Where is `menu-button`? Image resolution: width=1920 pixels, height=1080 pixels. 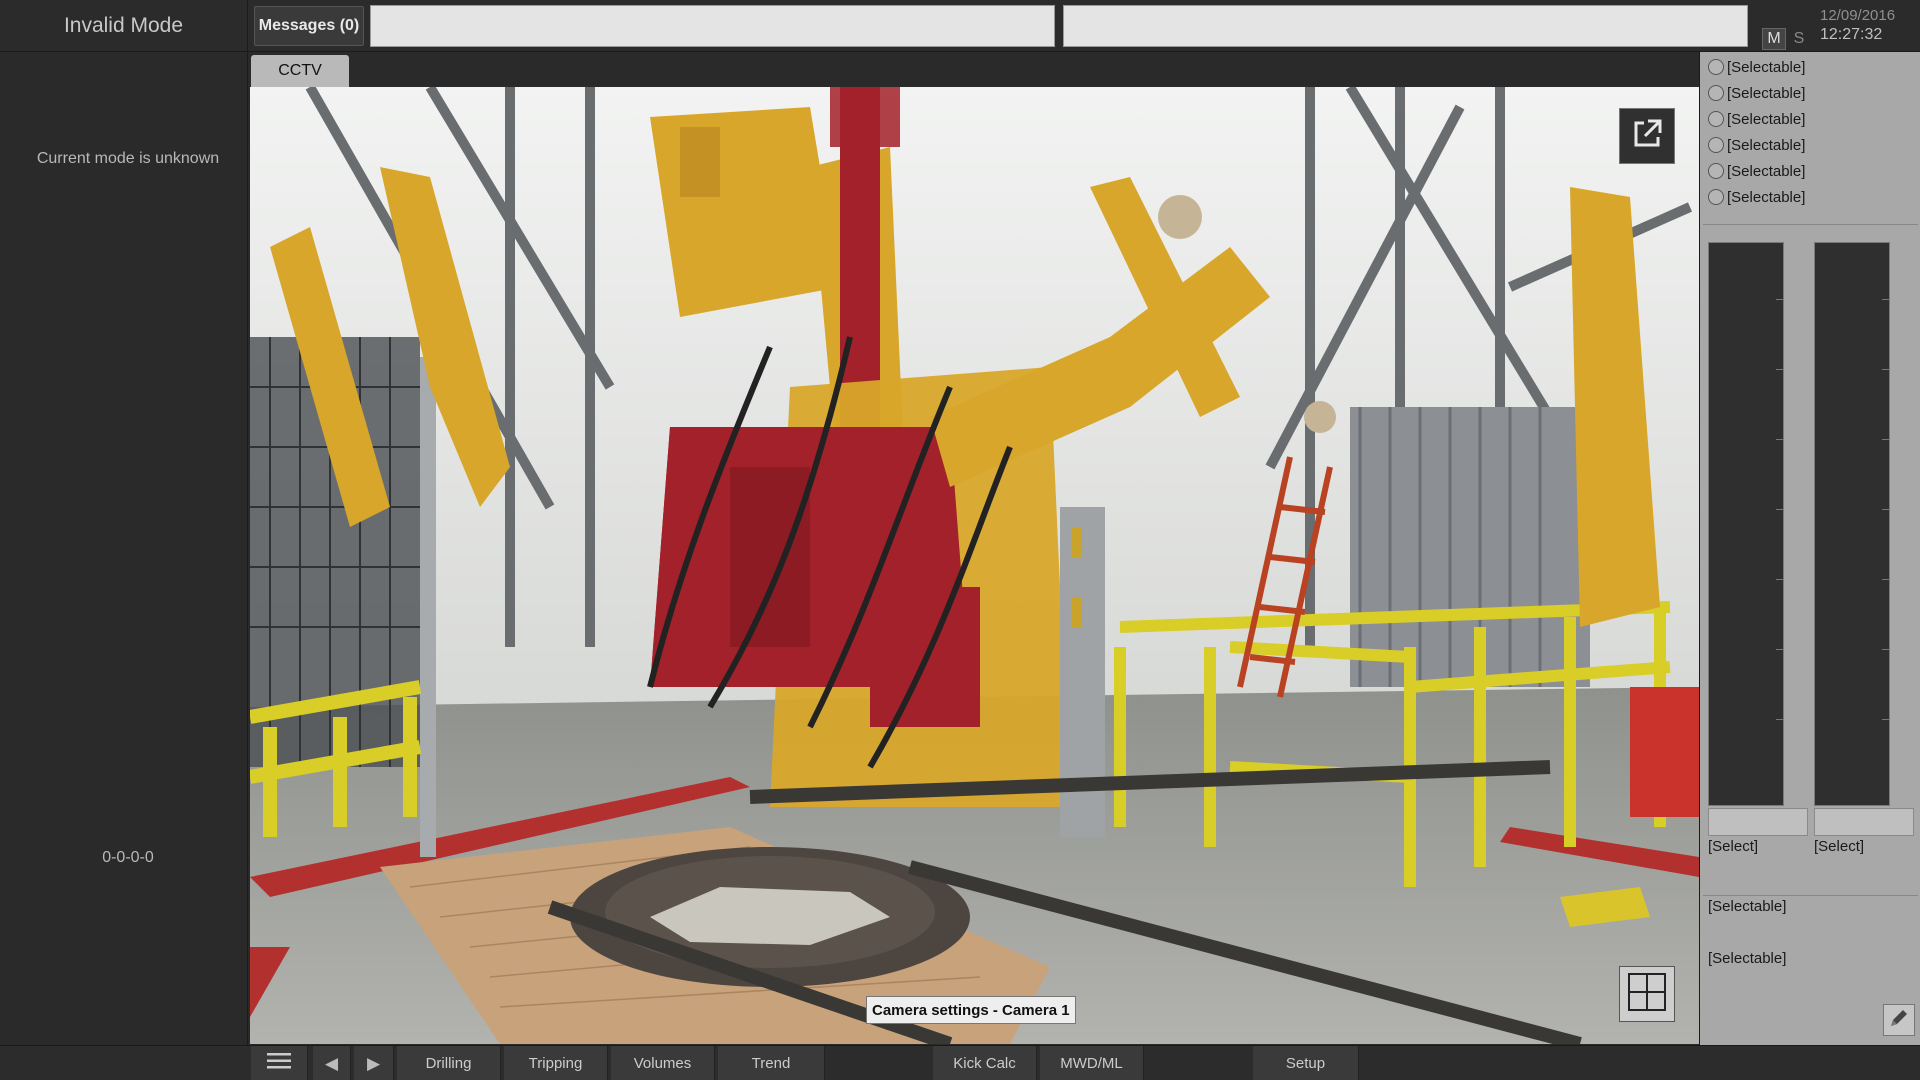
menu-button is located at coordinates (279, 1063).